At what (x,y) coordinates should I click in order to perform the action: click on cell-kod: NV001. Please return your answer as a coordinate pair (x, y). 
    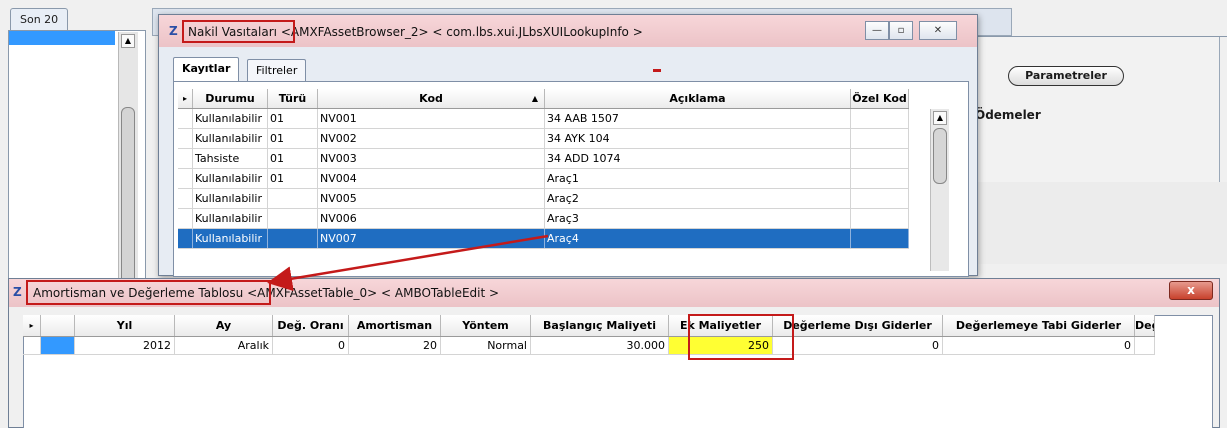
    Looking at the image, I should click on (431, 118).